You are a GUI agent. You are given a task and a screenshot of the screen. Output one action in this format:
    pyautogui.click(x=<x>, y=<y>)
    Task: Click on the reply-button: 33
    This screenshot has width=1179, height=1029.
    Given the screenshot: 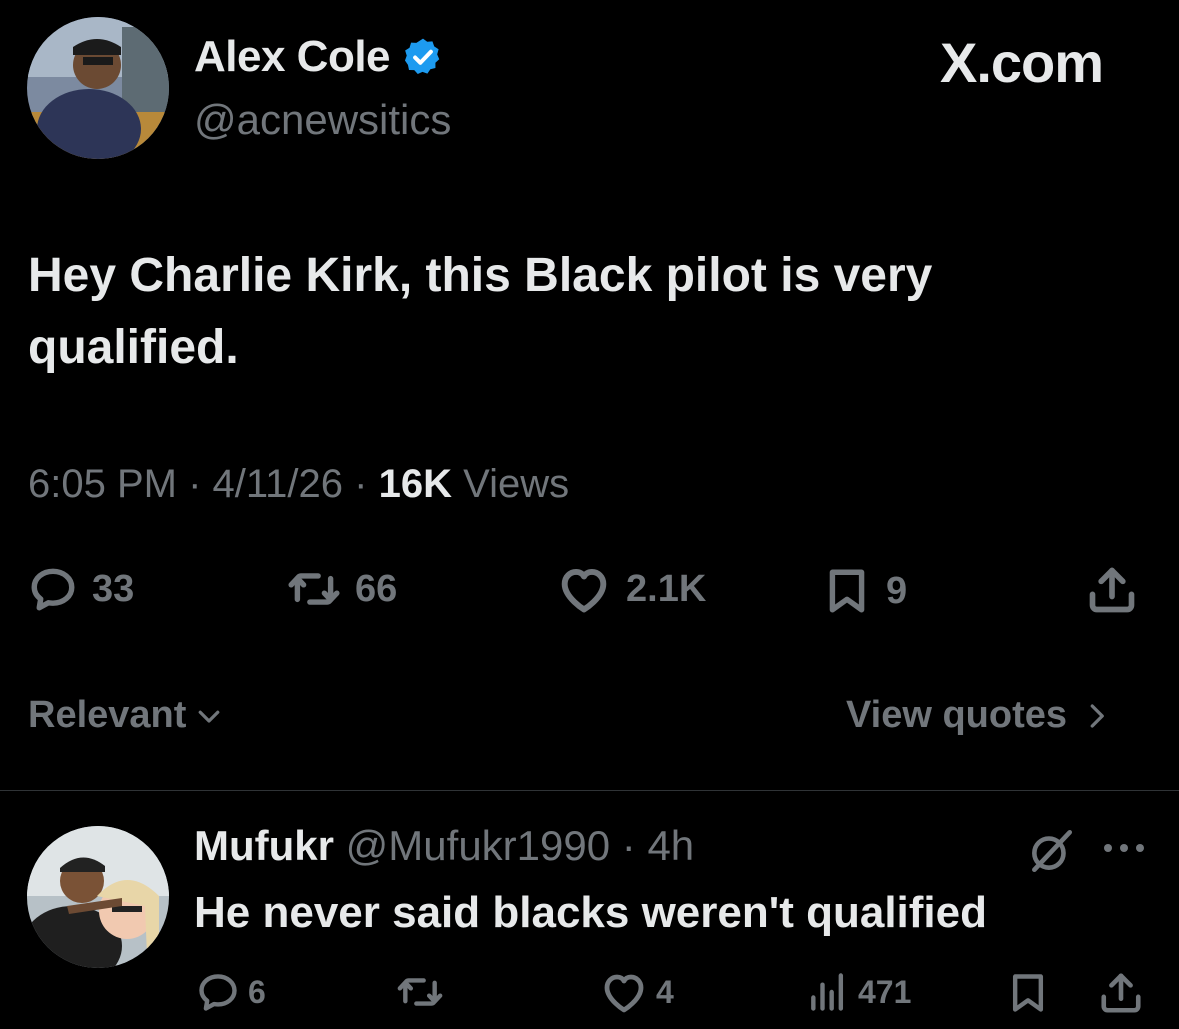 What is the action you would take?
    pyautogui.click(x=81, y=589)
    